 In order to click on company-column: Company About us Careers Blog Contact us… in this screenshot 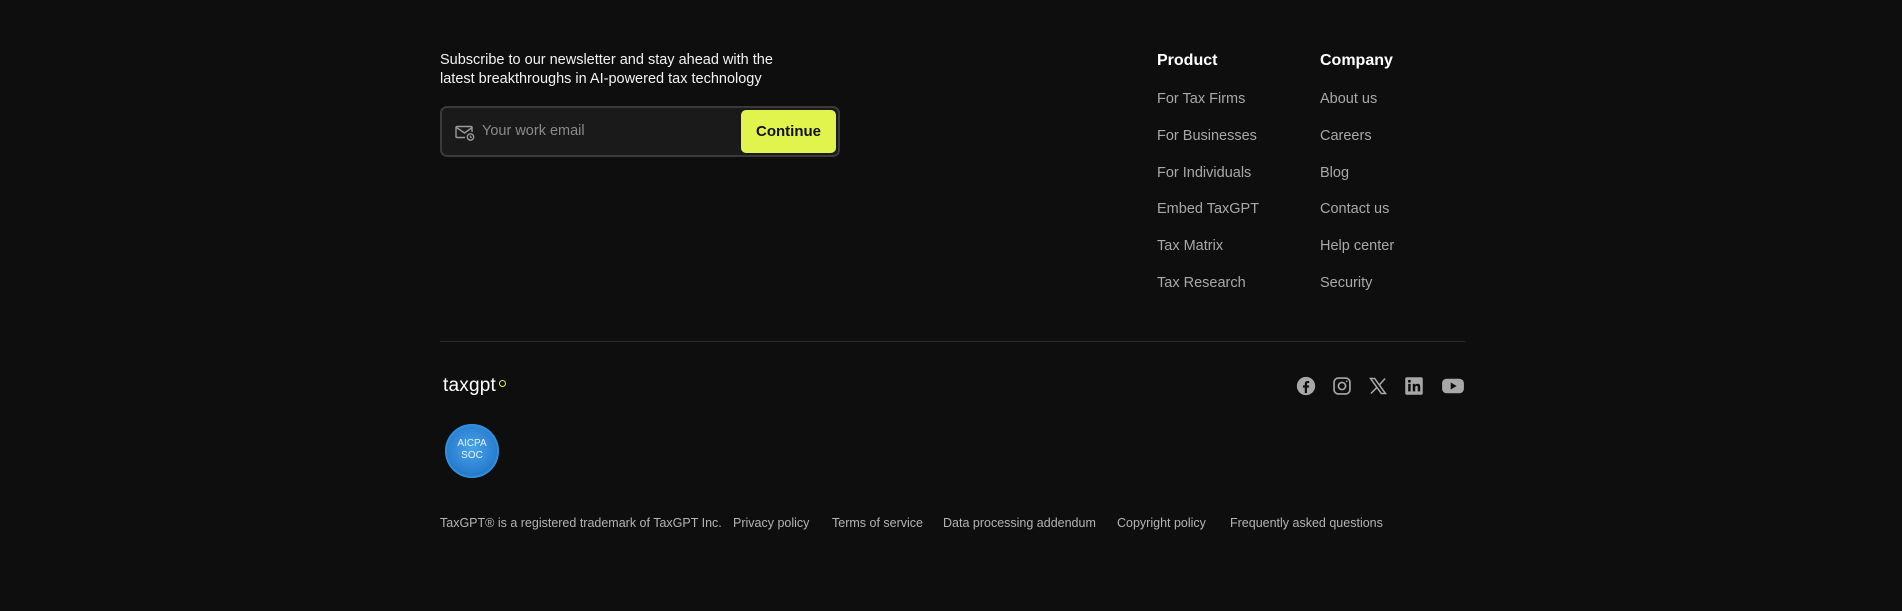, I will do `click(1357, 182)`.